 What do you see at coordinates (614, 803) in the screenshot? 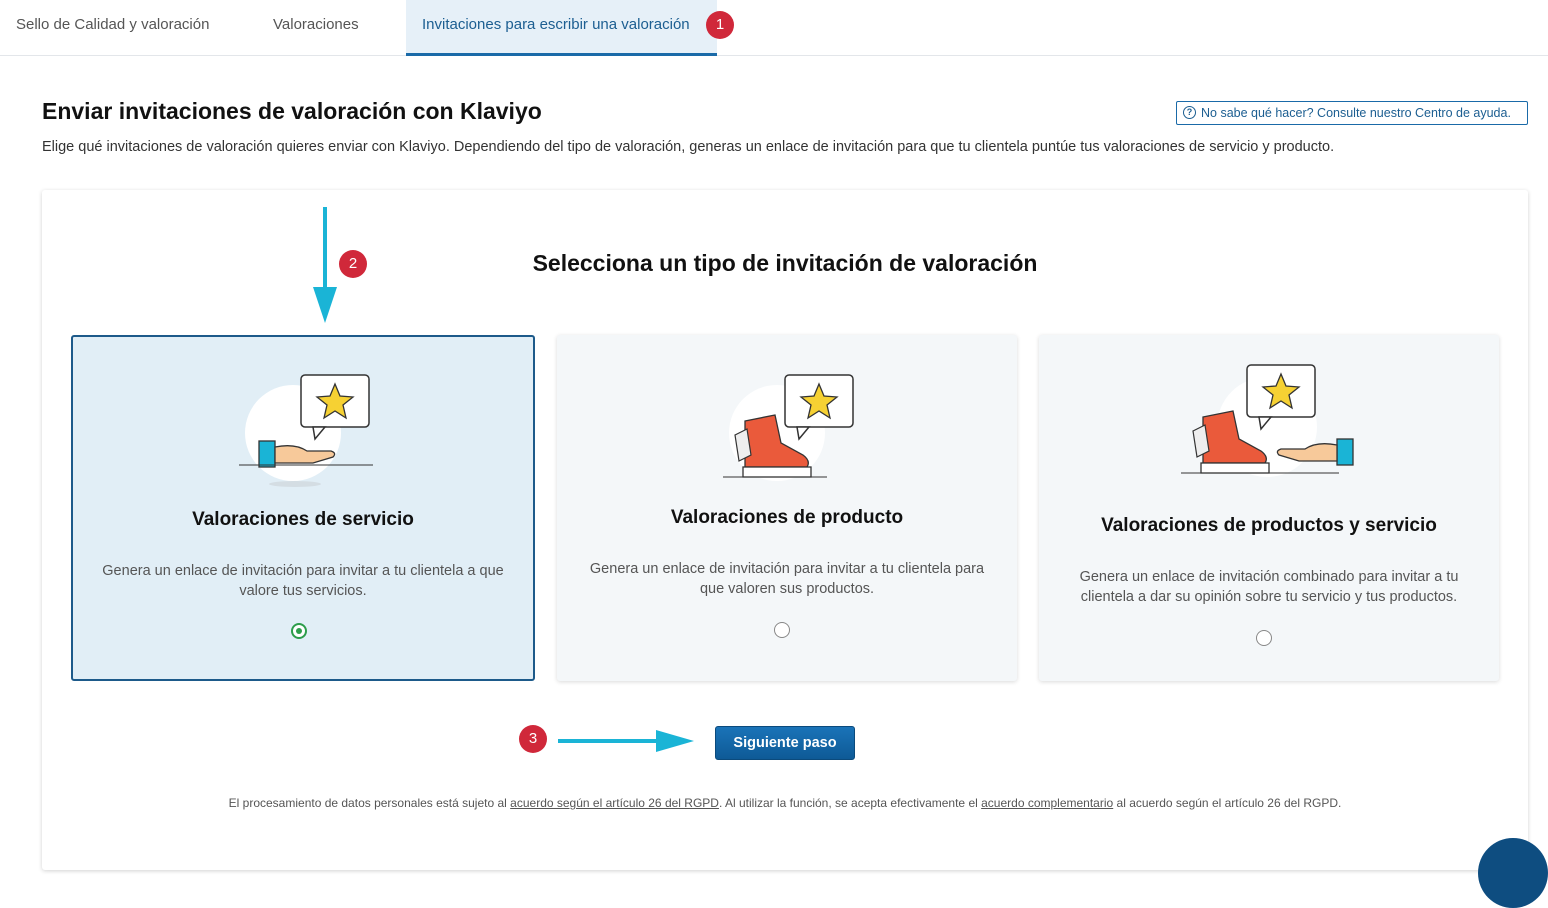
I see `rgpd-article-26-link: acuerdo según el artículo 26 del RGPD` at bounding box center [614, 803].